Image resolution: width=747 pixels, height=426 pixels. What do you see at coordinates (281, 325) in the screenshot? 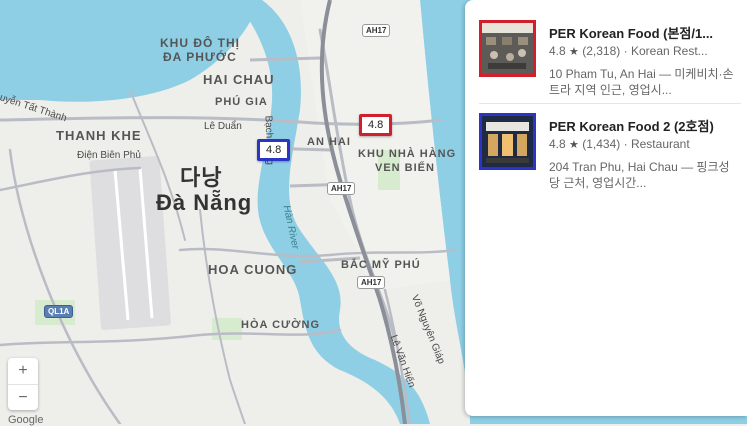
I see `label-hoa-cuong-vi: HÒA CƯỜNG` at bounding box center [281, 325].